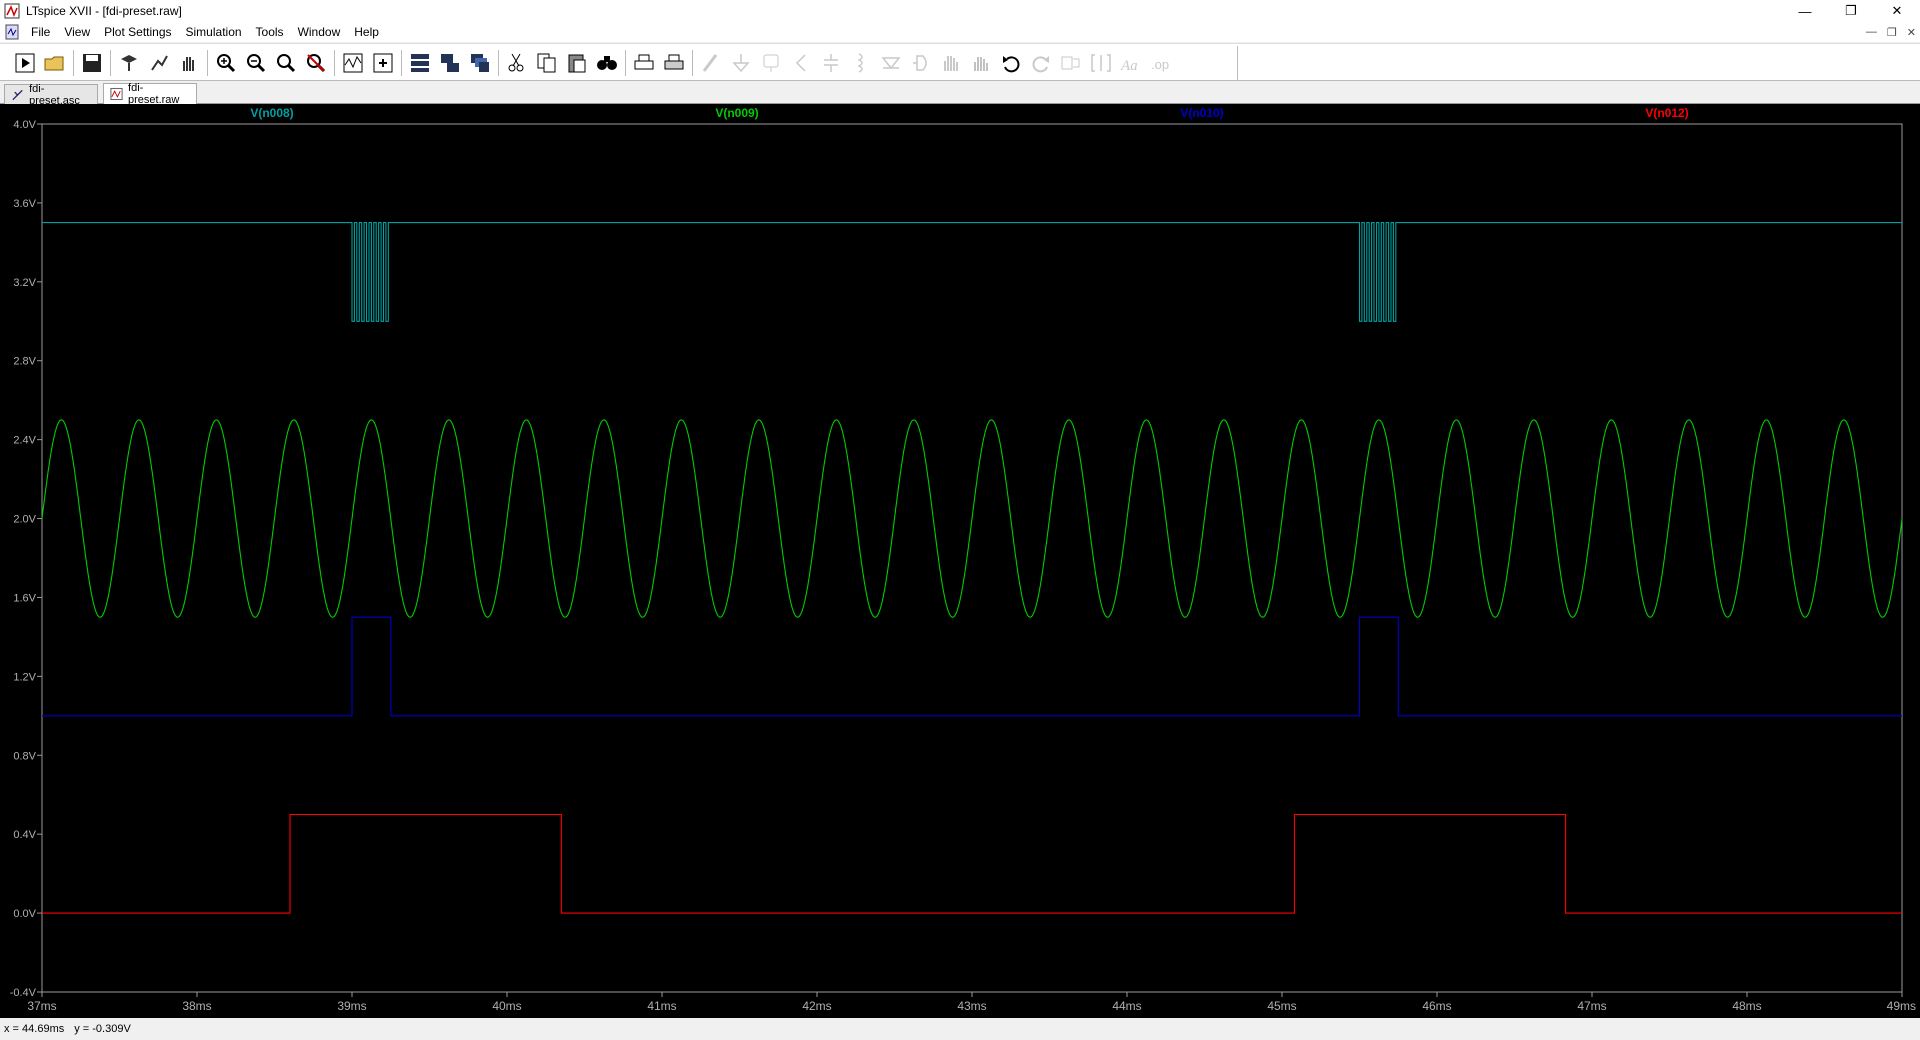 The height and width of the screenshot is (1040, 1920). I want to click on restore-icon: ❐, so click(1851, 11).